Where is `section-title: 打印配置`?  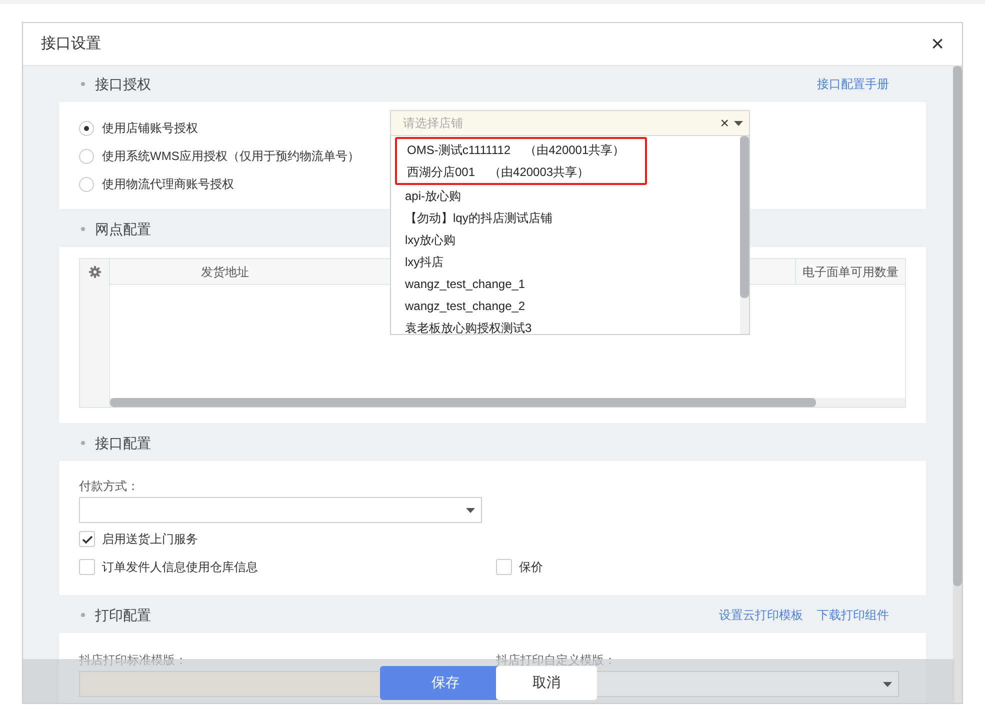 section-title: 打印配置 is located at coordinates (123, 615).